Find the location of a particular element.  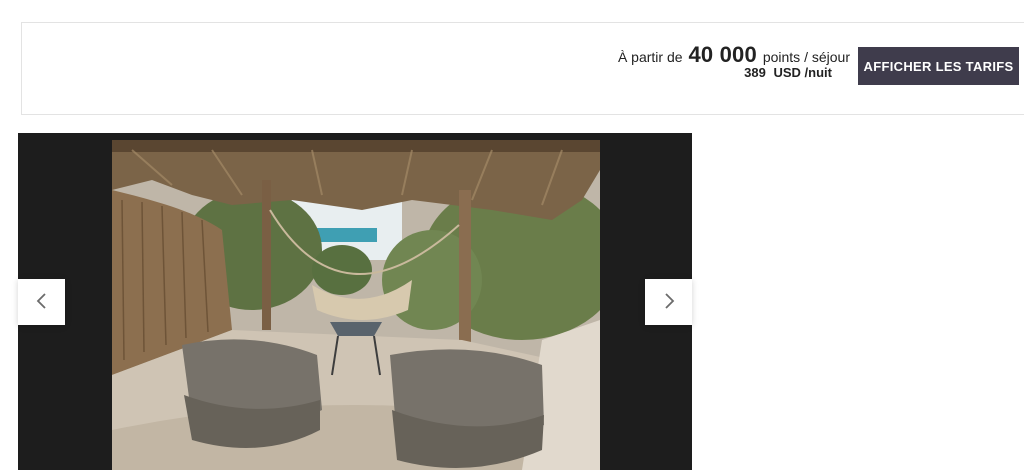

points-suffix: points / séjour is located at coordinates (806, 57).